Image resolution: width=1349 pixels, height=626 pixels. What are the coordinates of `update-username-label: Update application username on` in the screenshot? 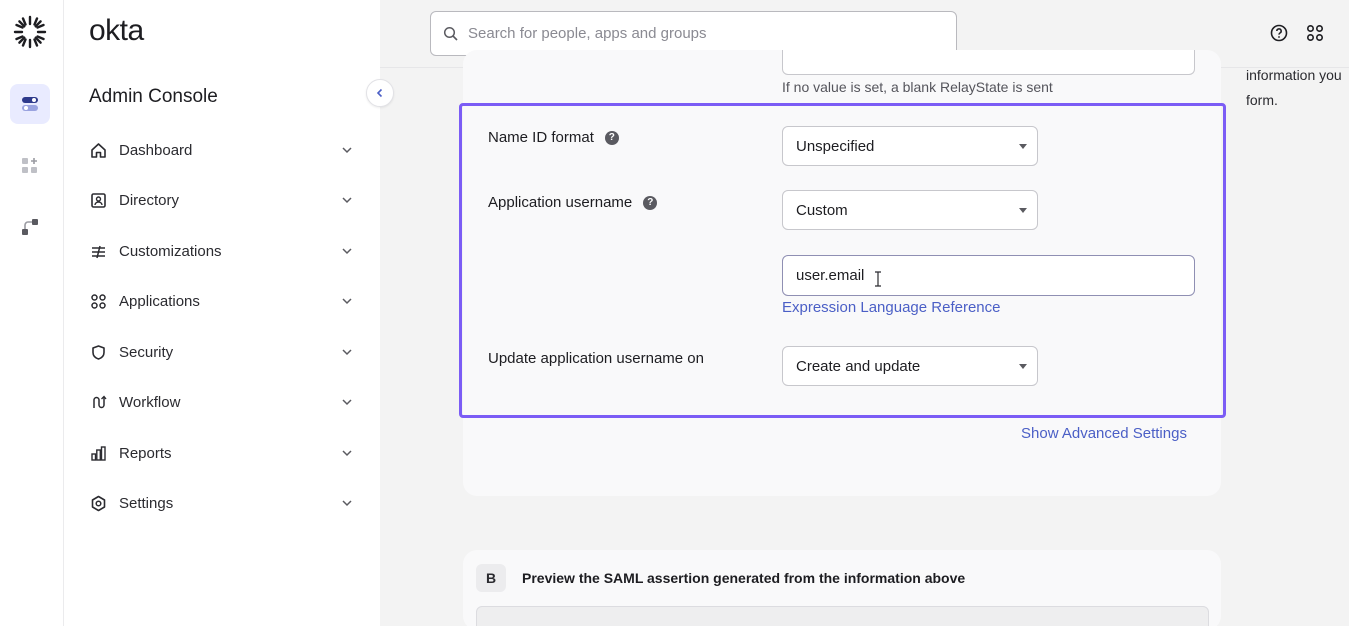 It's located at (596, 358).